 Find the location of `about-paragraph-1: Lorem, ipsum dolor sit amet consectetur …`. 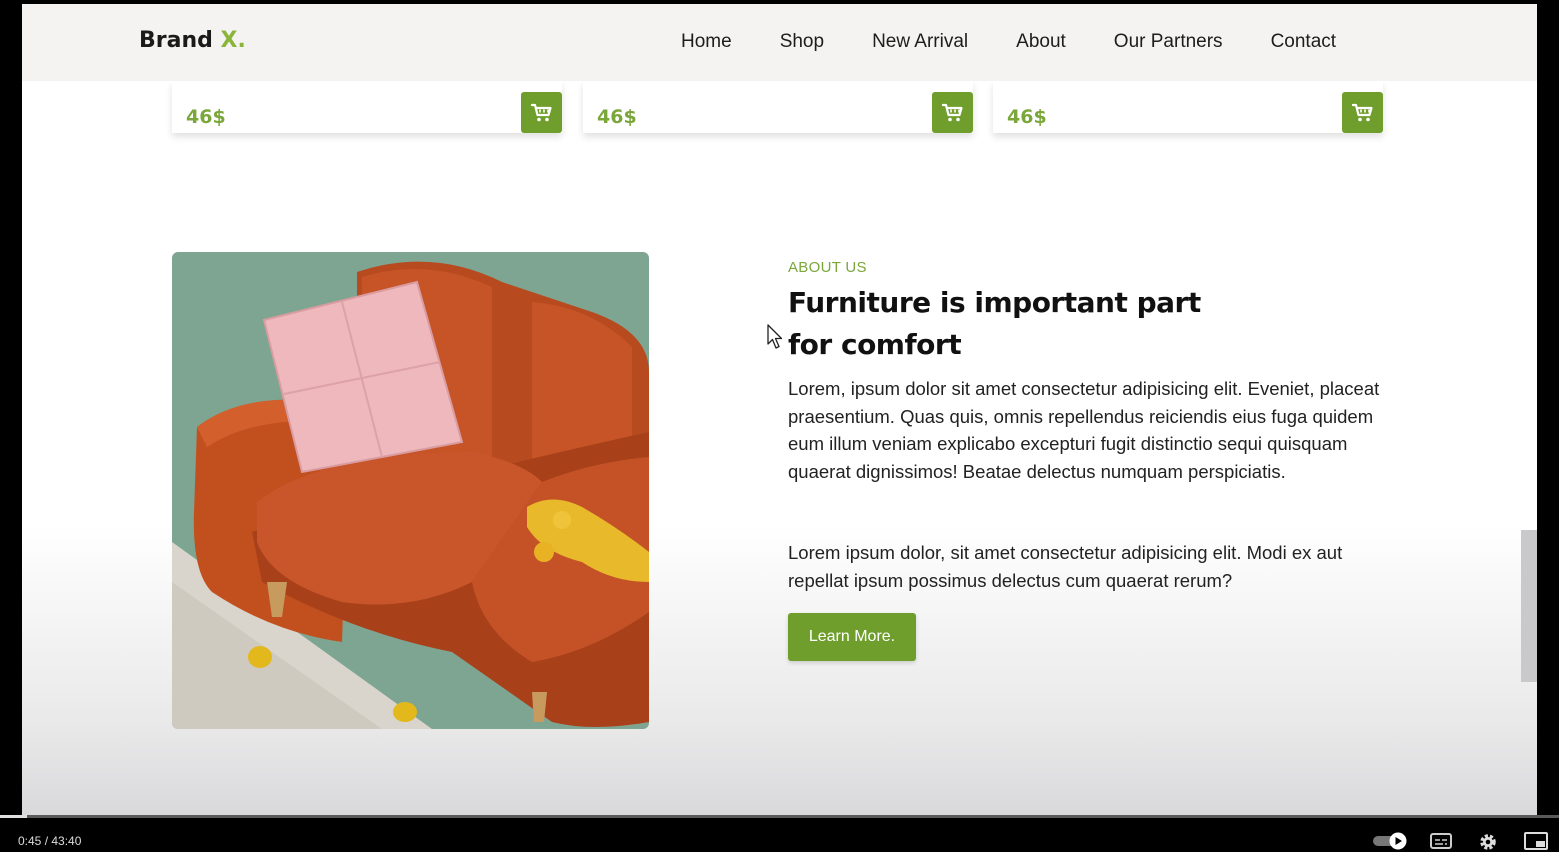

about-paragraph-1: Lorem, ipsum dolor sit amet consectetur … is located at coordinates (1084, 430).